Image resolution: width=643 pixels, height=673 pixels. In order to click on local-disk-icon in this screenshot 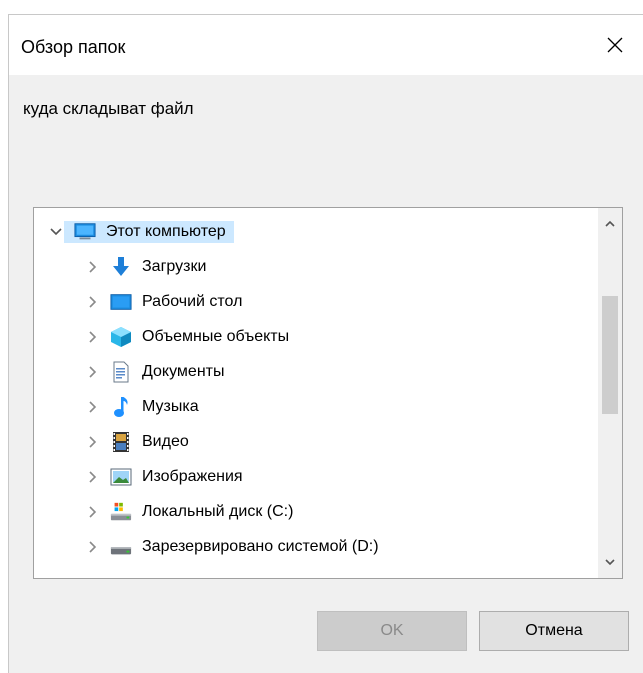, I will do `click(121, 512)`.